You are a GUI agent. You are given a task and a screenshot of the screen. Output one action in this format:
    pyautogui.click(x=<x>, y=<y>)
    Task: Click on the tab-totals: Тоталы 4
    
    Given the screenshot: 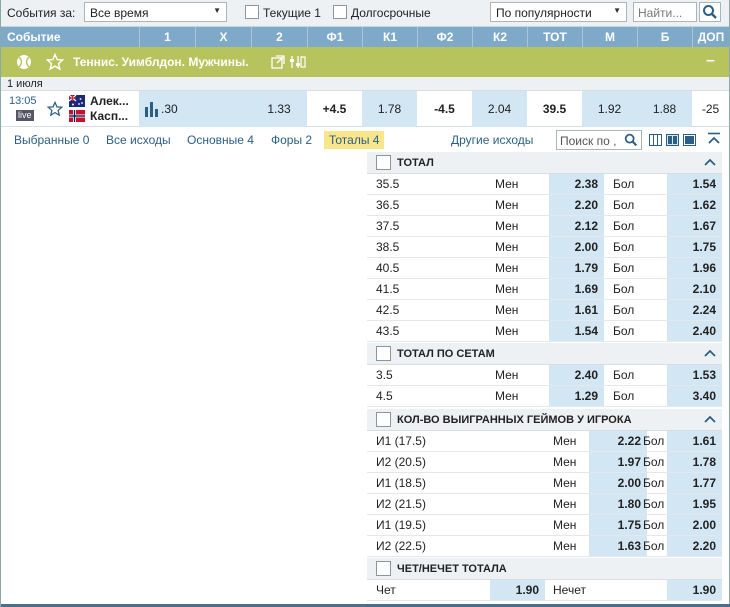 What is the action you would take?
    pyautogui.click(x=354, y=140)
    